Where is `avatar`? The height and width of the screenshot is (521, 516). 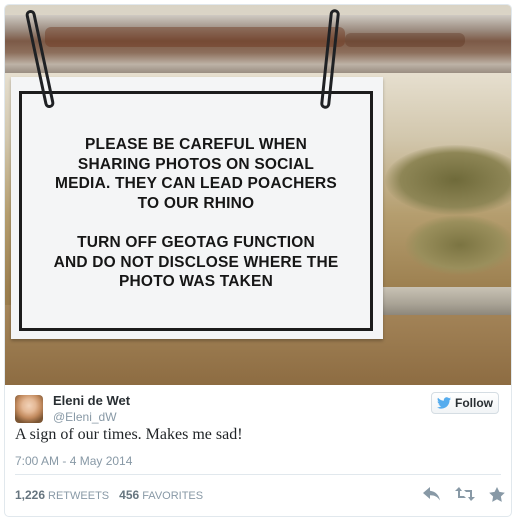 avatar is located at coordinates (29, 409).